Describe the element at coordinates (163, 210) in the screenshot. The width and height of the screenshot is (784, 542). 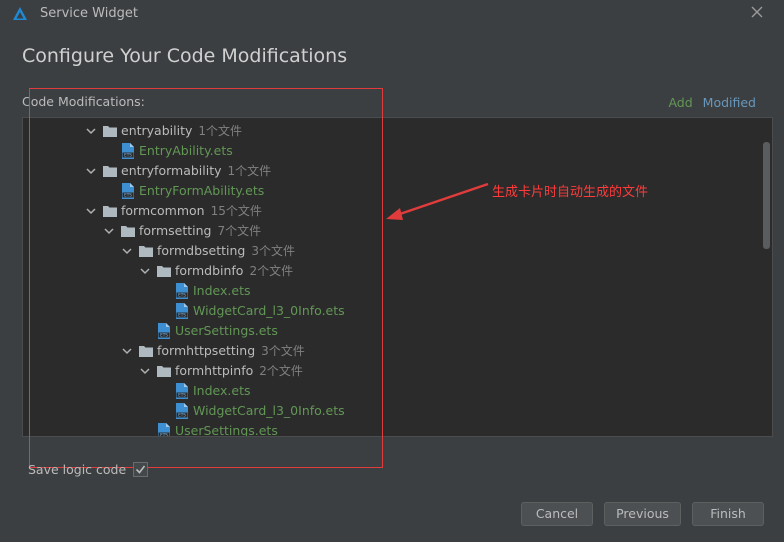
I see `folder-name: formcommon` at that location.